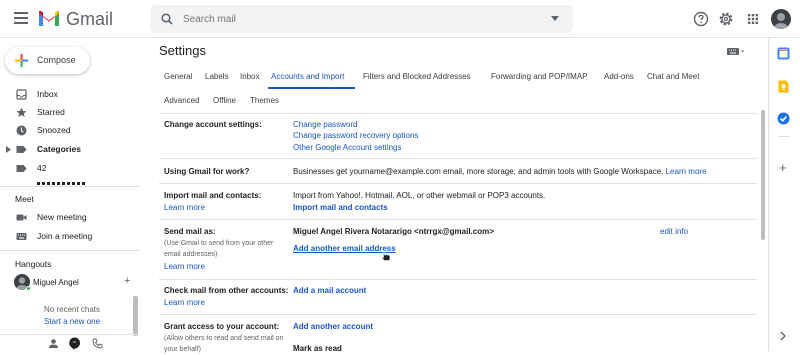 This screenshot has height=355, width=800. I want to click on sidebar-item-starred: Starred, so click(70, 112).